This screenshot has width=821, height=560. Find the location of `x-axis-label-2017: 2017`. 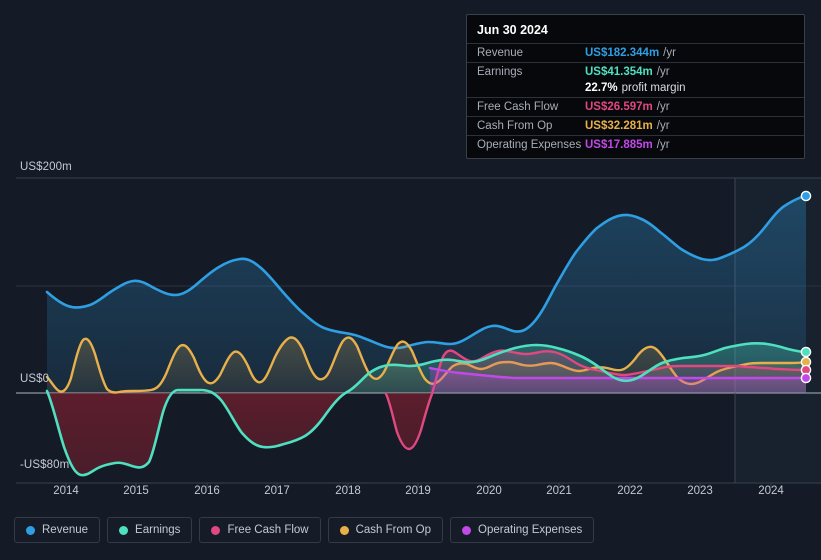

x-axis-label-2017: 2017 is located at coordinates (277, 491).